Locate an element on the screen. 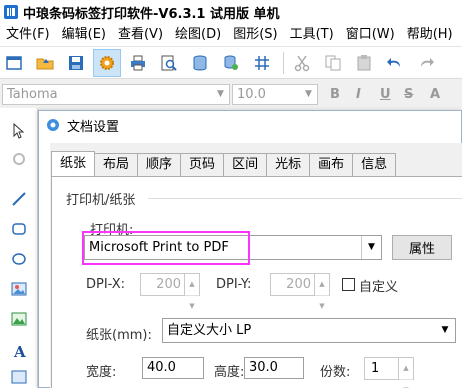 Image resolution: width=462 pixels, height=388 pixels. barcode-tool-button is located at coordinates (19, 377).